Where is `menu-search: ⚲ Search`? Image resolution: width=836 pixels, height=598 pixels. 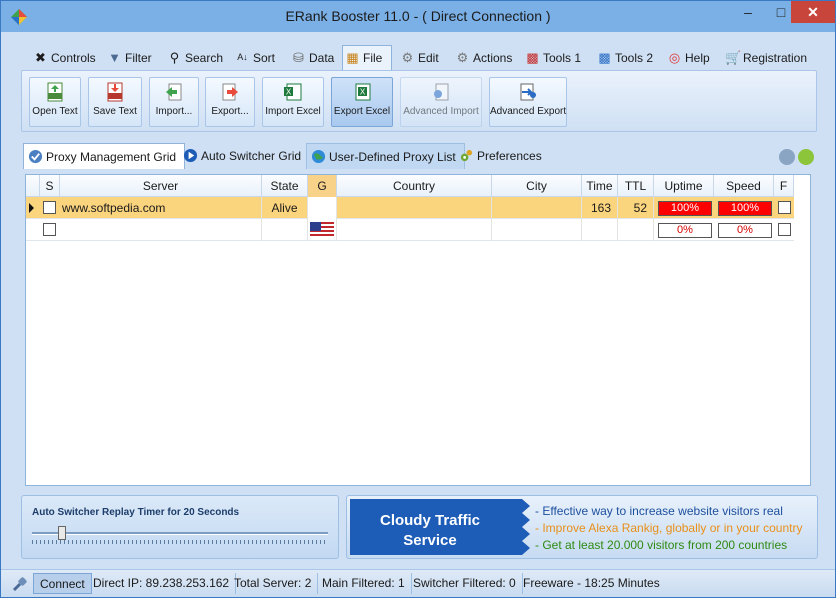
menu-search: ⚲ Search is located at coordinates (194, 58).